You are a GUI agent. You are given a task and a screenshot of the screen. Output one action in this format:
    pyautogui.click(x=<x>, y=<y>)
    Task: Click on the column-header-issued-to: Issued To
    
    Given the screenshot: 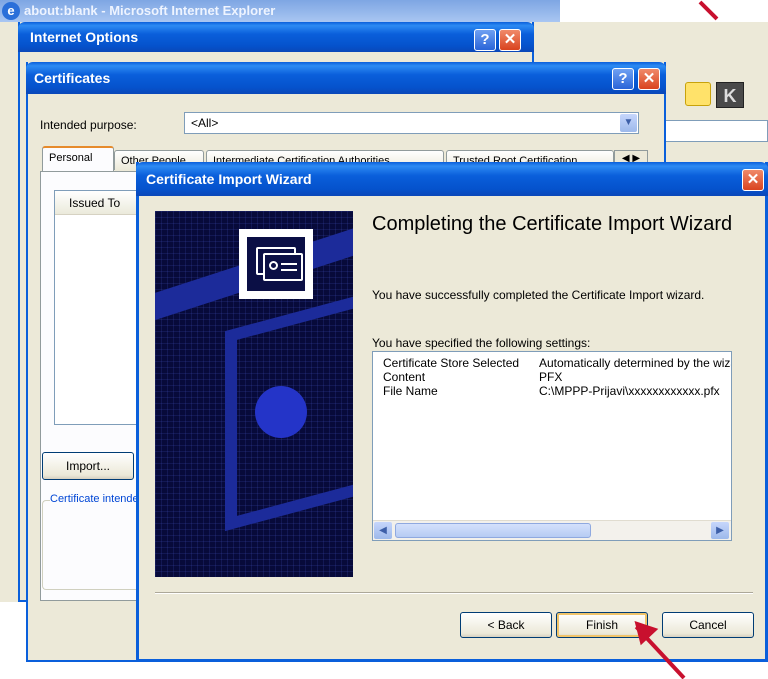 What is the action you would take?
    pyautogui.click(x=99, y=203)
    